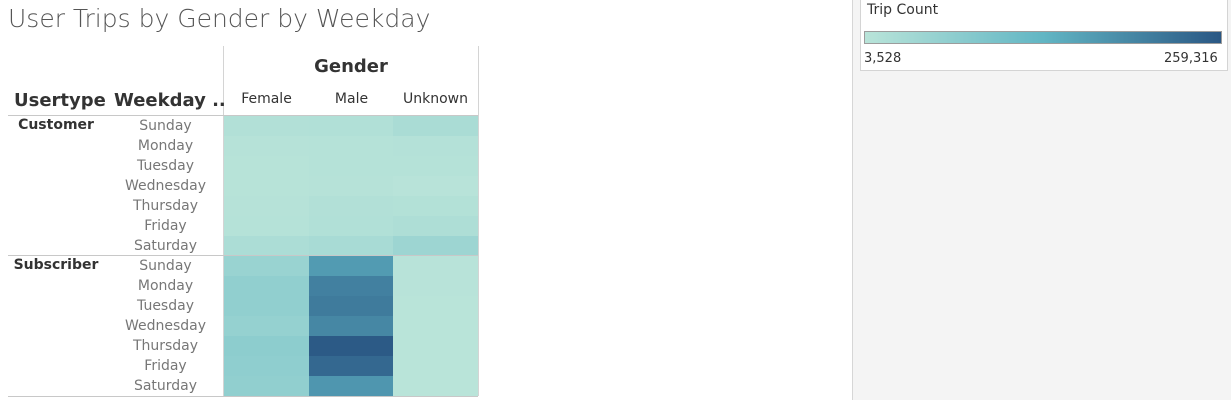  Describe the element at coordinates (1191, 58) in the screenshot. I see `legend-max-label: 259,316` at that location.